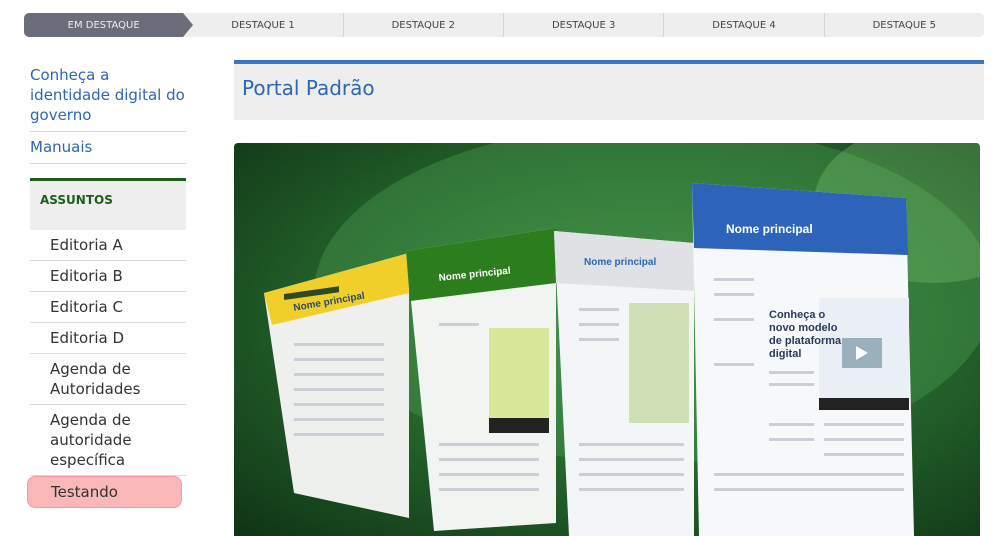 The height and width of the screenshot is (536, 1003). What do you see at coordinates (336, 385) in the screenshot?
I see `mockup-card-yellow: Nome principal` at bounding box center [336, 385].